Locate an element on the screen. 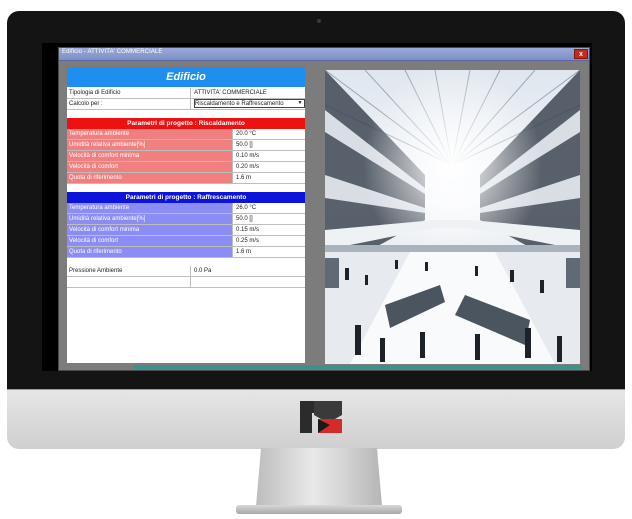  heating-label: Umidità relativa ambiente[%] is located at coordinates (150, 145).